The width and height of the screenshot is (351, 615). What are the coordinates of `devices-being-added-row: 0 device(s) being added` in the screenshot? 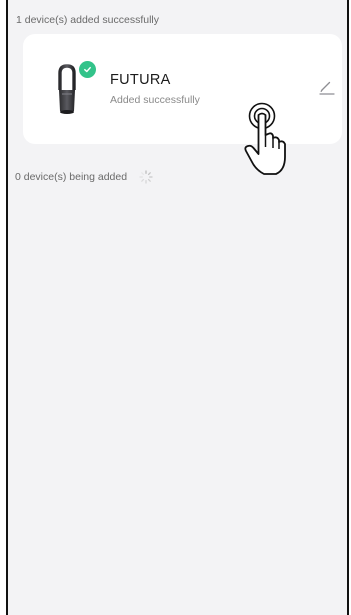 It's located at (84, 177).